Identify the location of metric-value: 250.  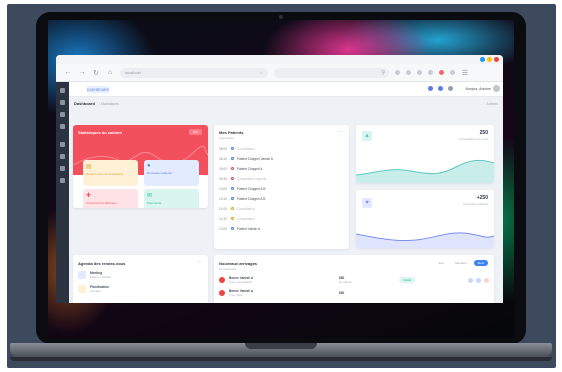
(483, 133).